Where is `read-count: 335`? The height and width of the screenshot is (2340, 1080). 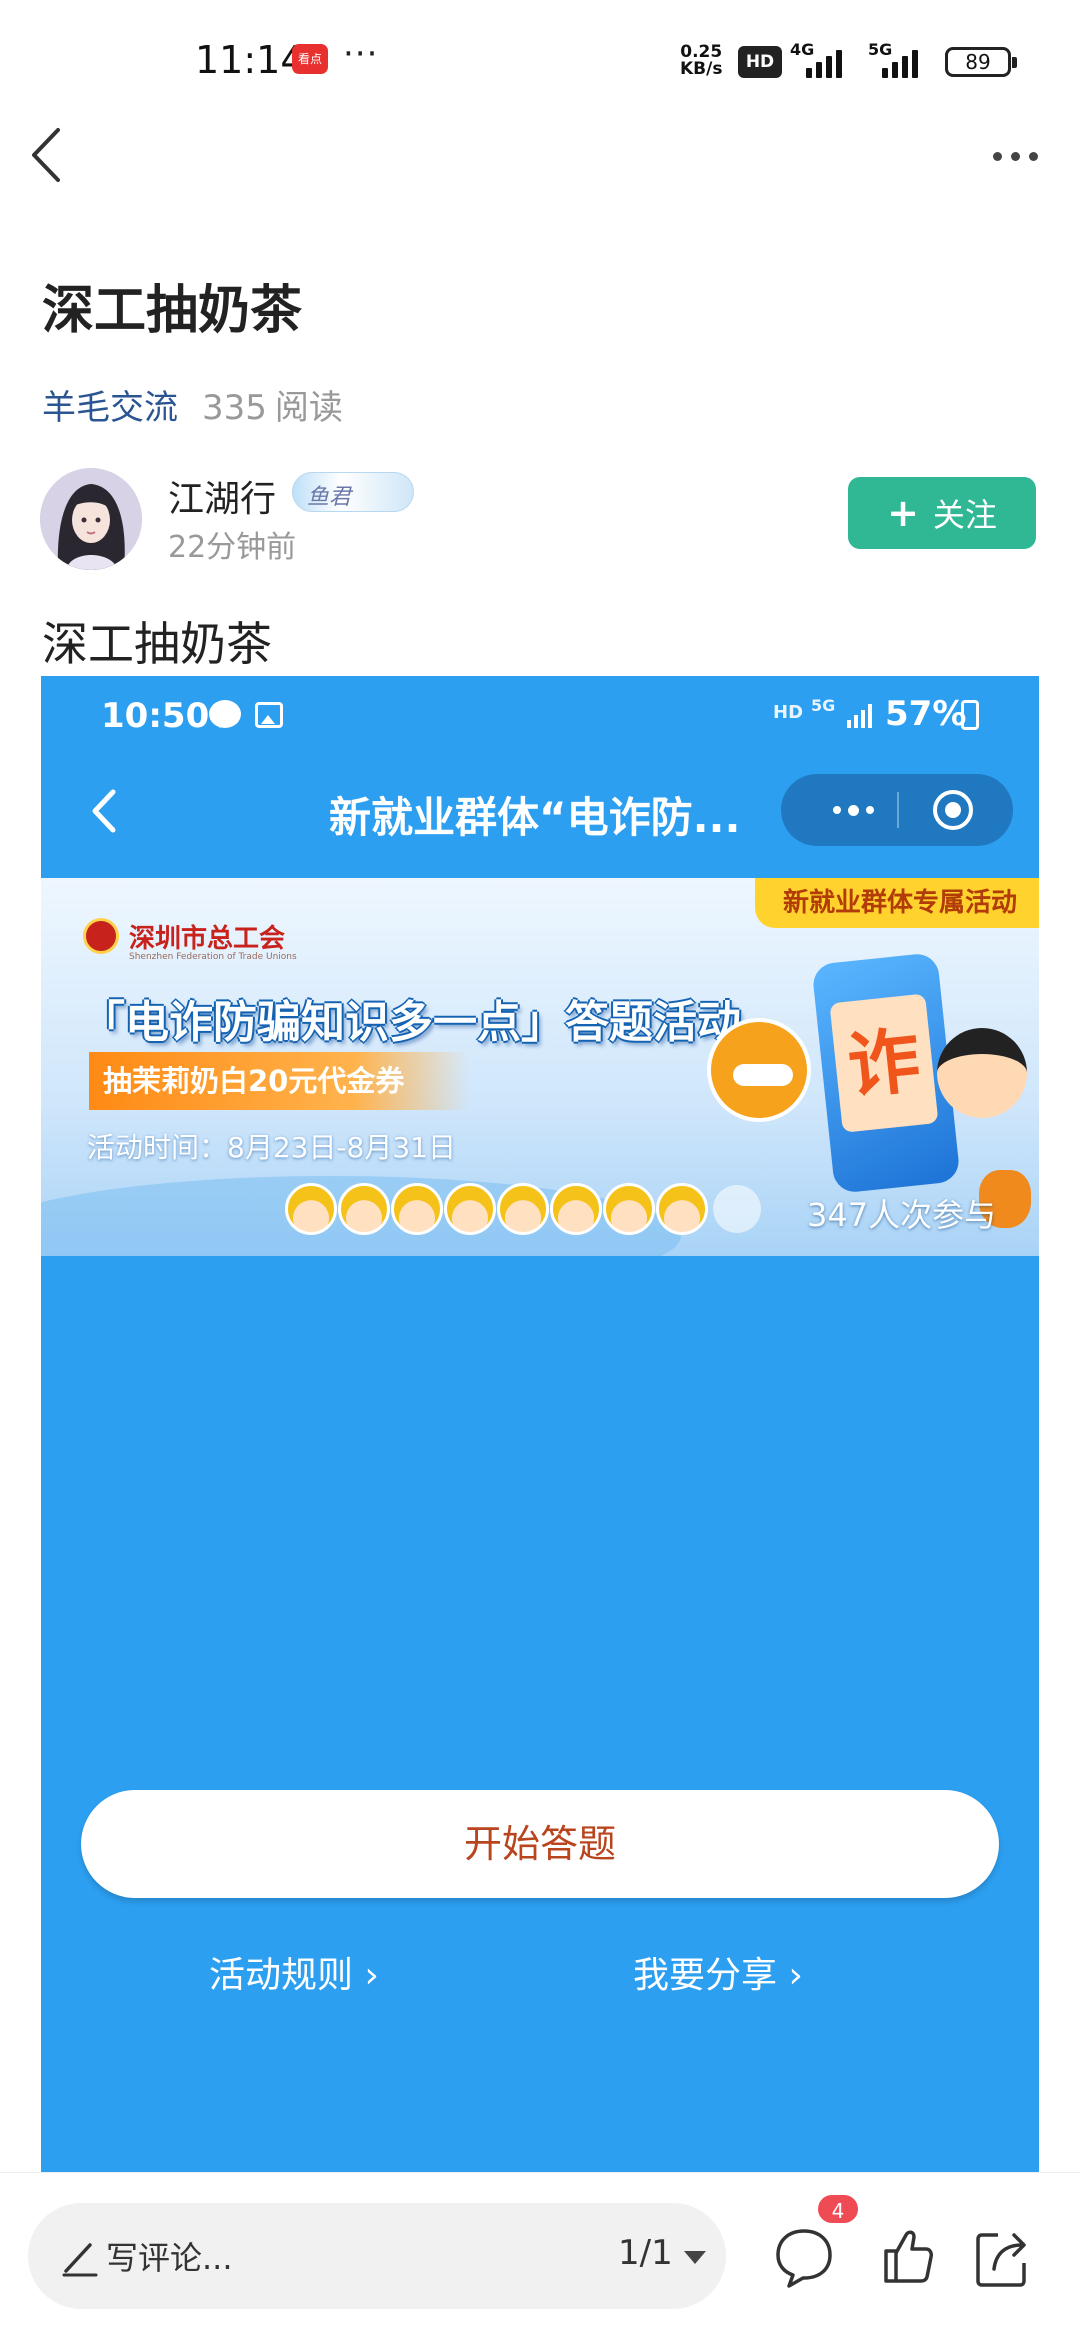
read-count: 335 is located at coordinates (234, 408).